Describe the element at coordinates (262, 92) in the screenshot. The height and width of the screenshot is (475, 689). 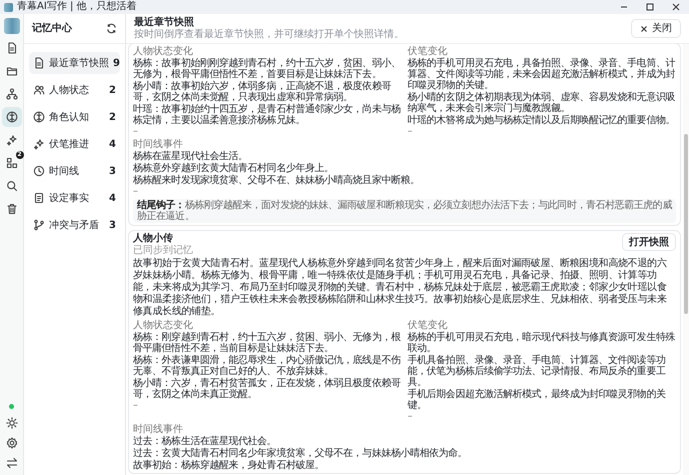
I see `list-item-text: 杨小晴：故事初始六岁，体弱多病，正高烧不退，极度依赖哥哥，玄阴之体尚未觉醒，只表现出虚寒和异常病弱。` at that location.